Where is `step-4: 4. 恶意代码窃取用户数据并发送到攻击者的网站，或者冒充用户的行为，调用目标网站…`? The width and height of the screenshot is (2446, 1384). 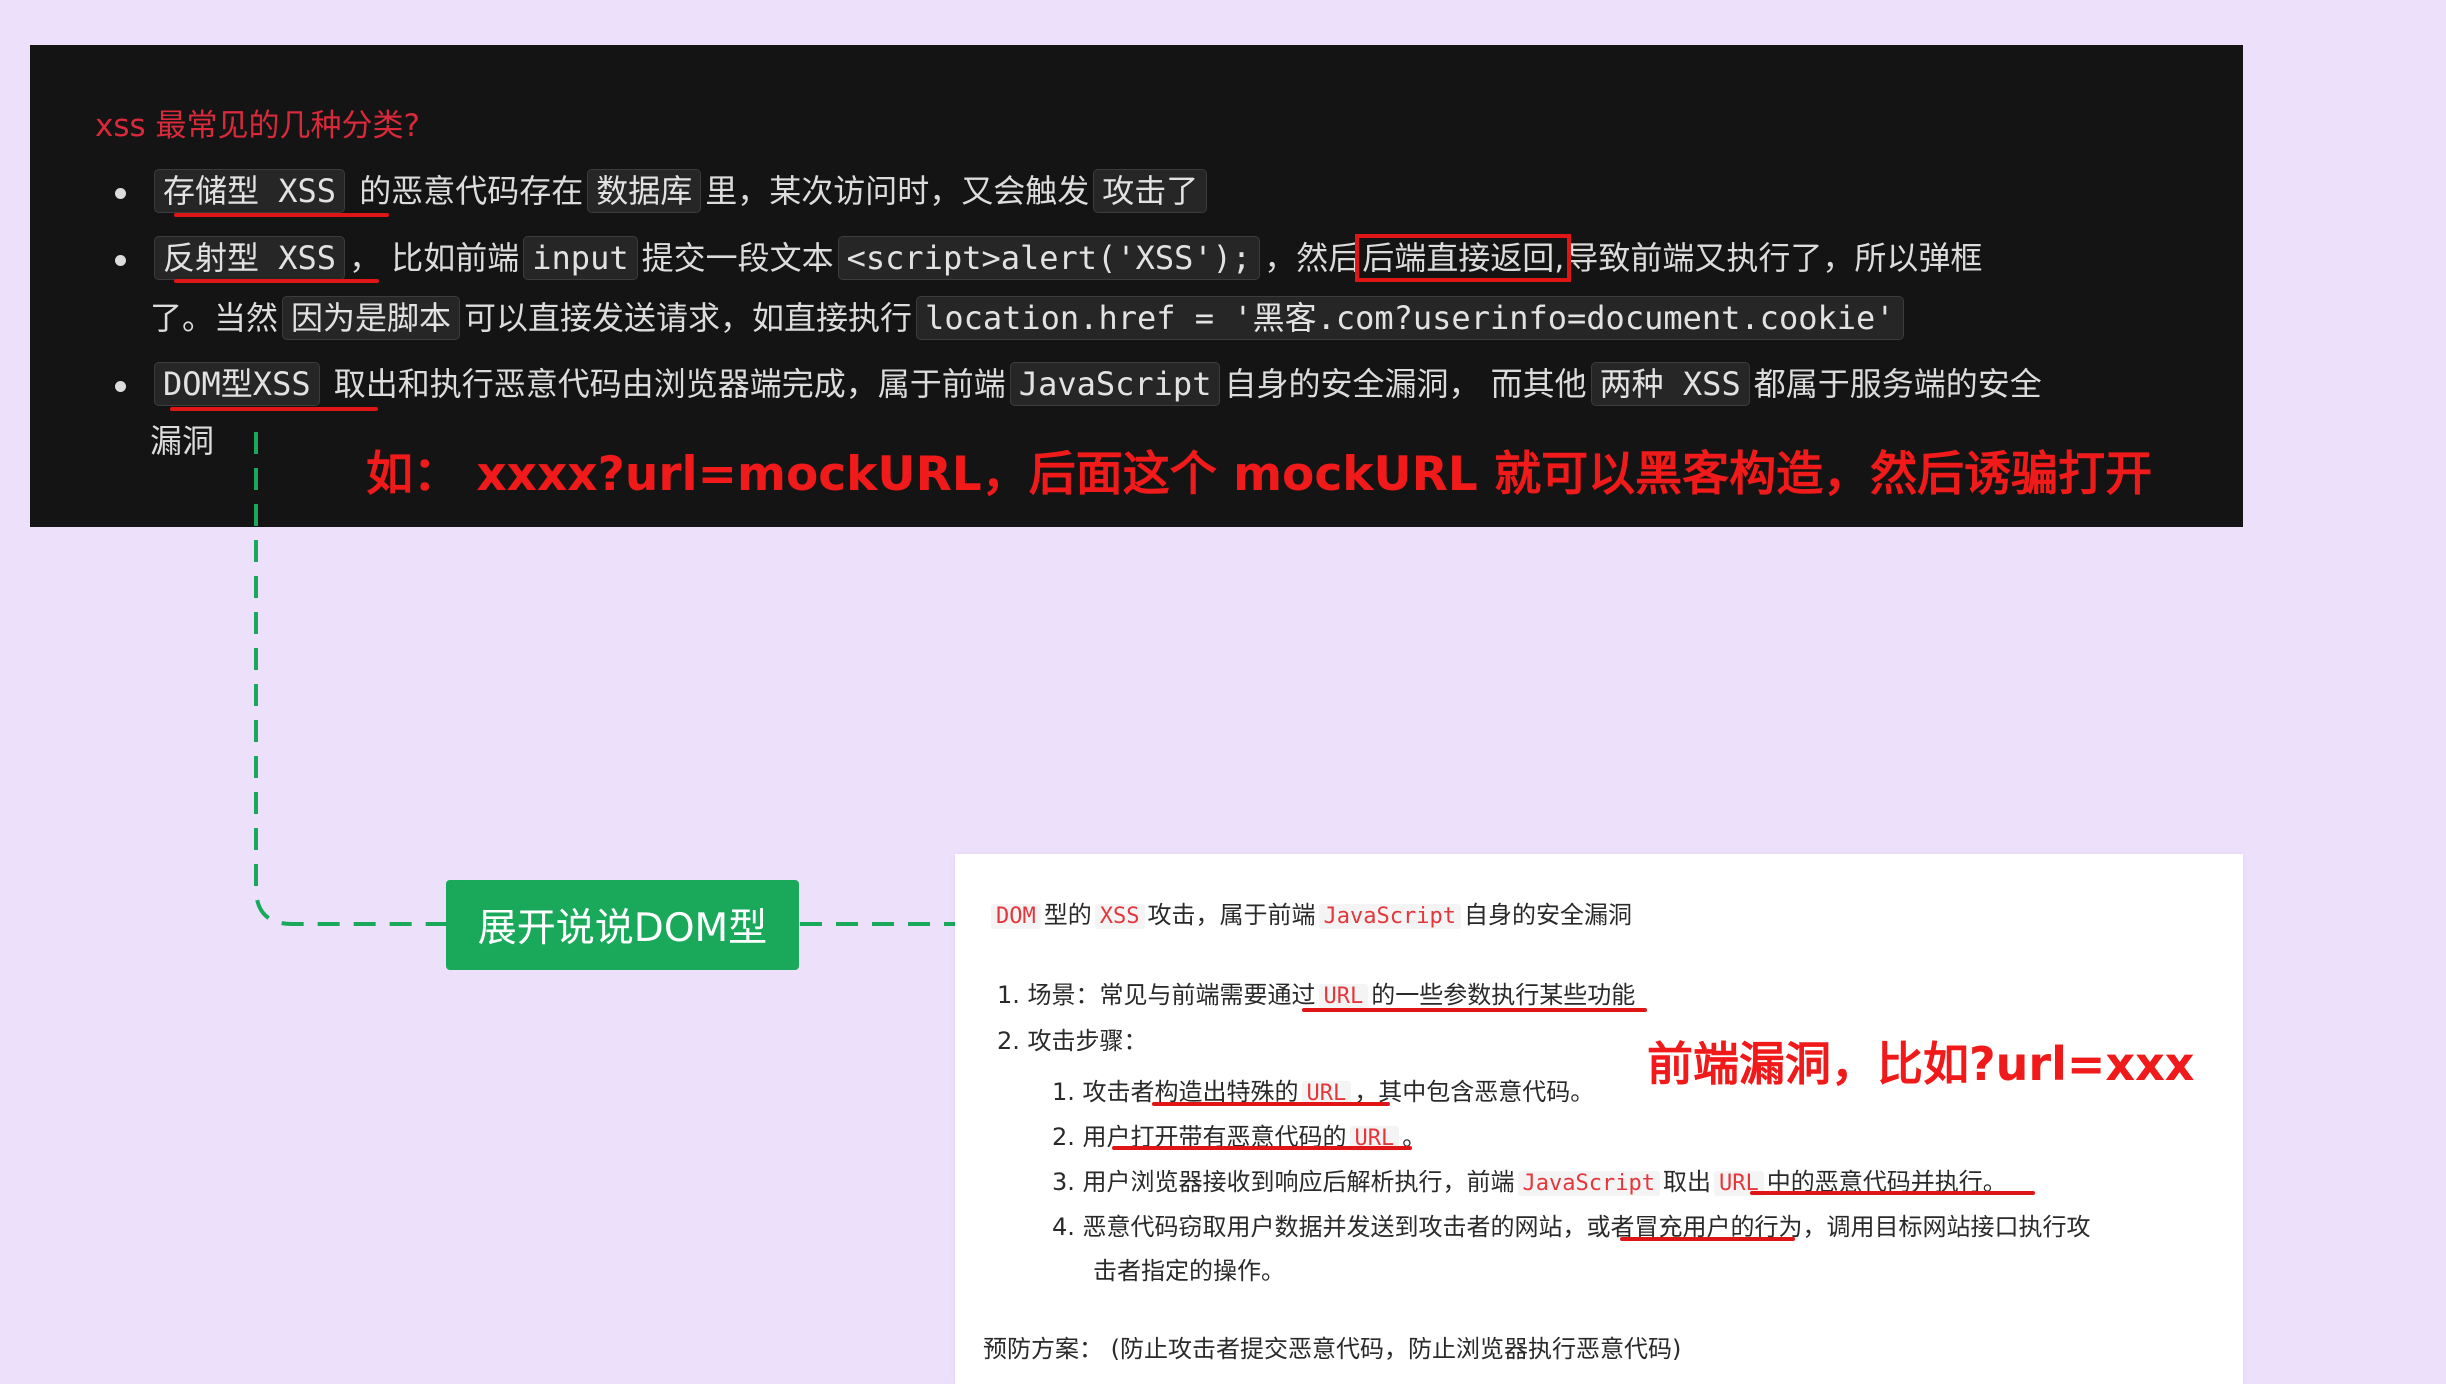
step-4: 4. 恶意代码窃取用户数据并发送到攻击者的网站，或者冒充用户的行为，调用目标网站… is located at coordinates (1571, 1227).